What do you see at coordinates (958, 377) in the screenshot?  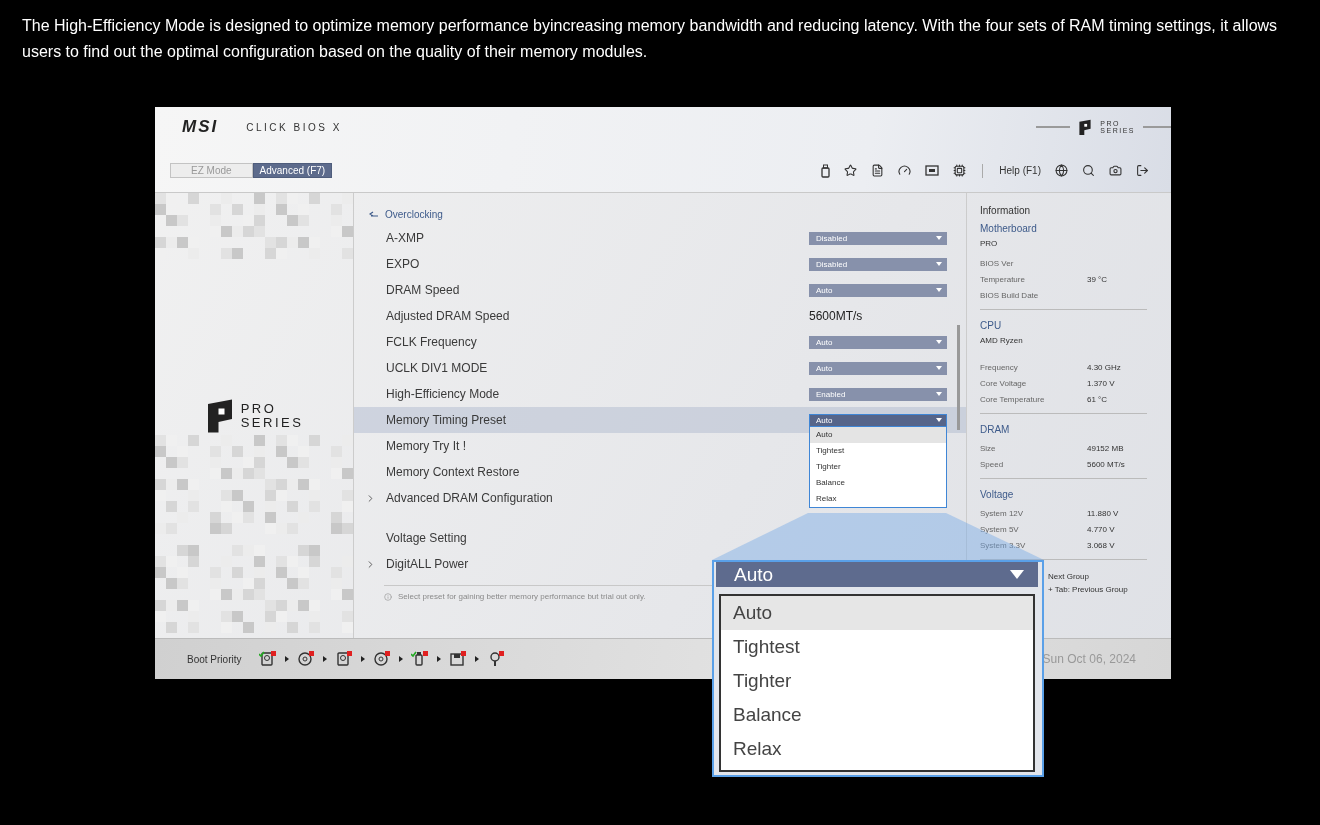 I see `scrollbar` at bounding box center [958, 377].